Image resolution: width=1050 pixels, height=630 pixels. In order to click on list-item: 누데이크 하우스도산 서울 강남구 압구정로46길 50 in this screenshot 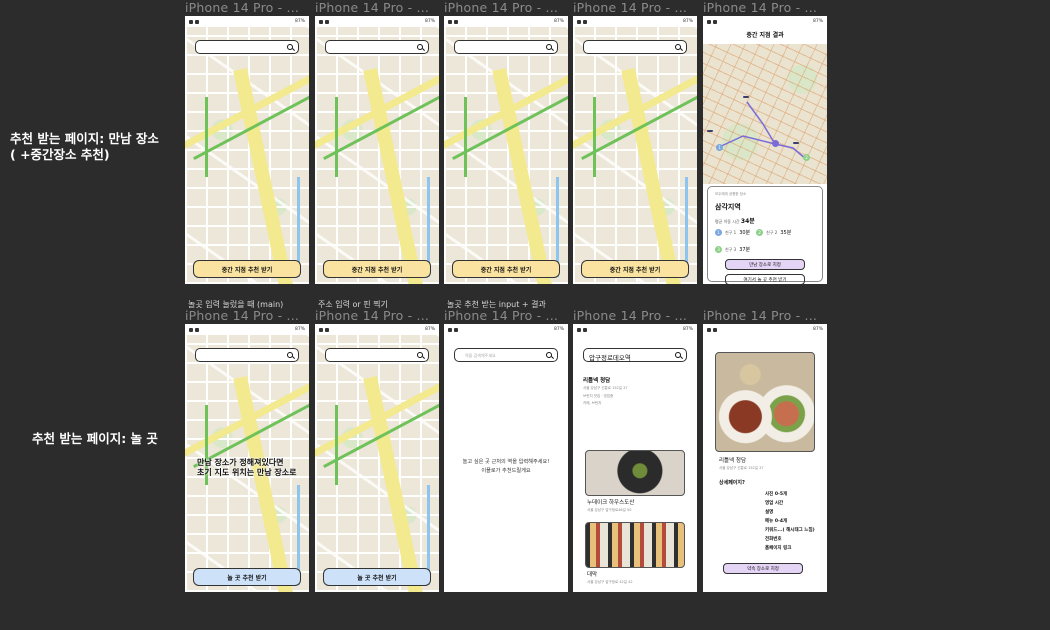, I will do `click(610, 506)`.